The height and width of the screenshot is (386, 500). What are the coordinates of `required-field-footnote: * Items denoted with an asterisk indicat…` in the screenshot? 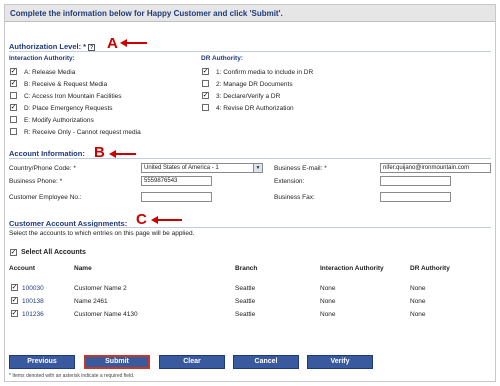 It's located at (72, 376).